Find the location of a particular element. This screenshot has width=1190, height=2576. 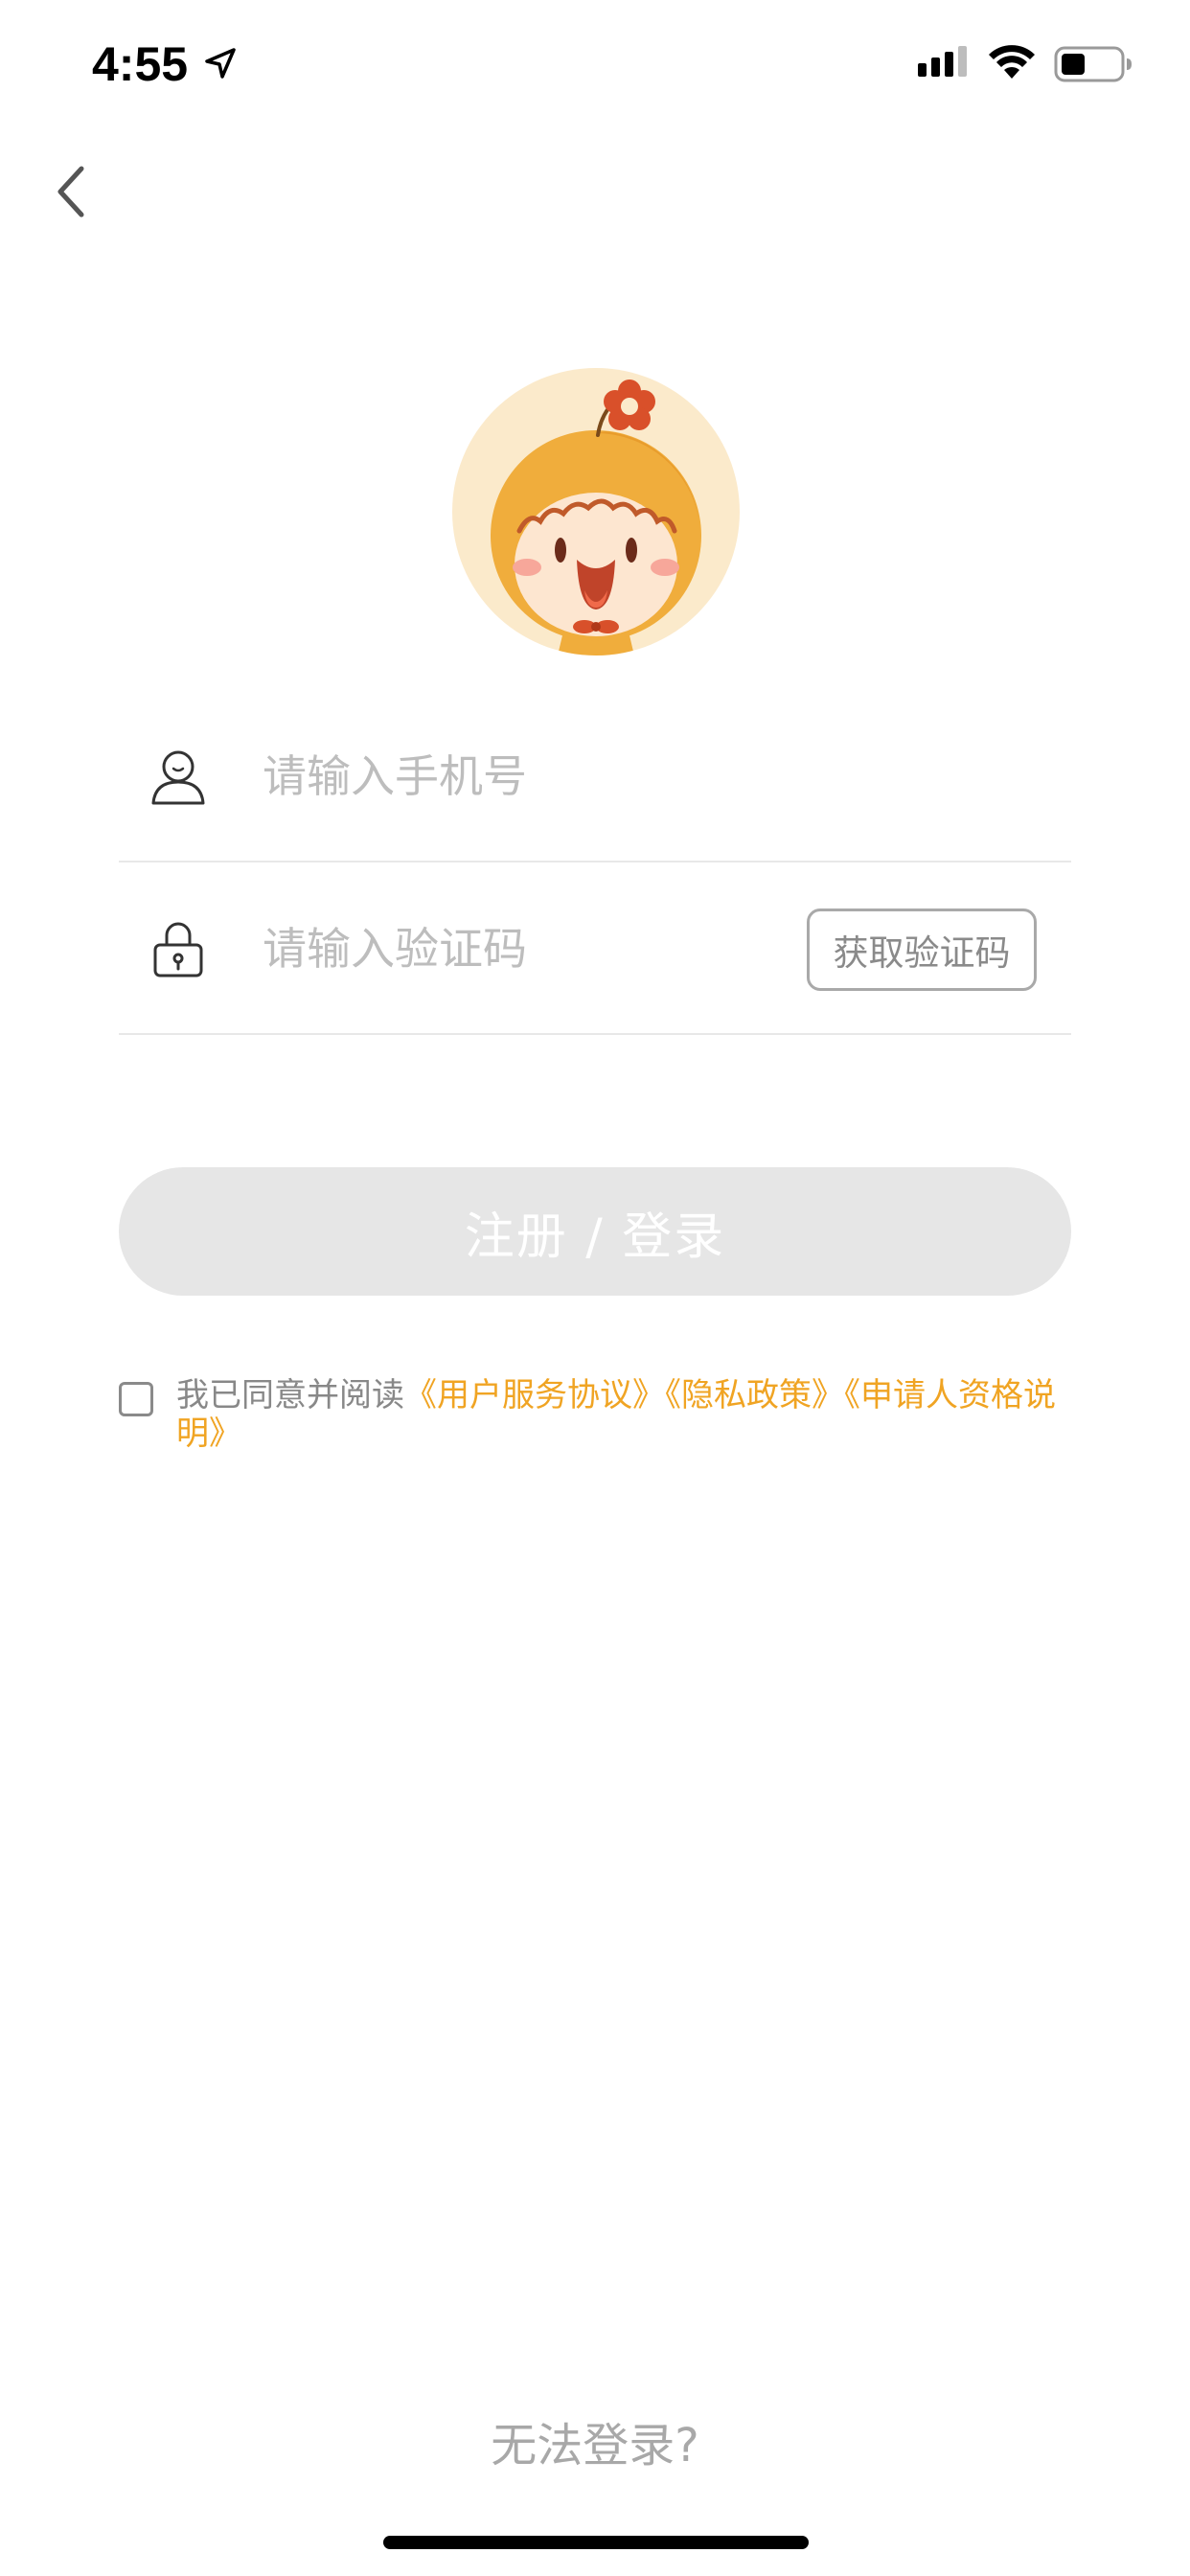

chevron-left-icon is located at coordinates (70, 192).